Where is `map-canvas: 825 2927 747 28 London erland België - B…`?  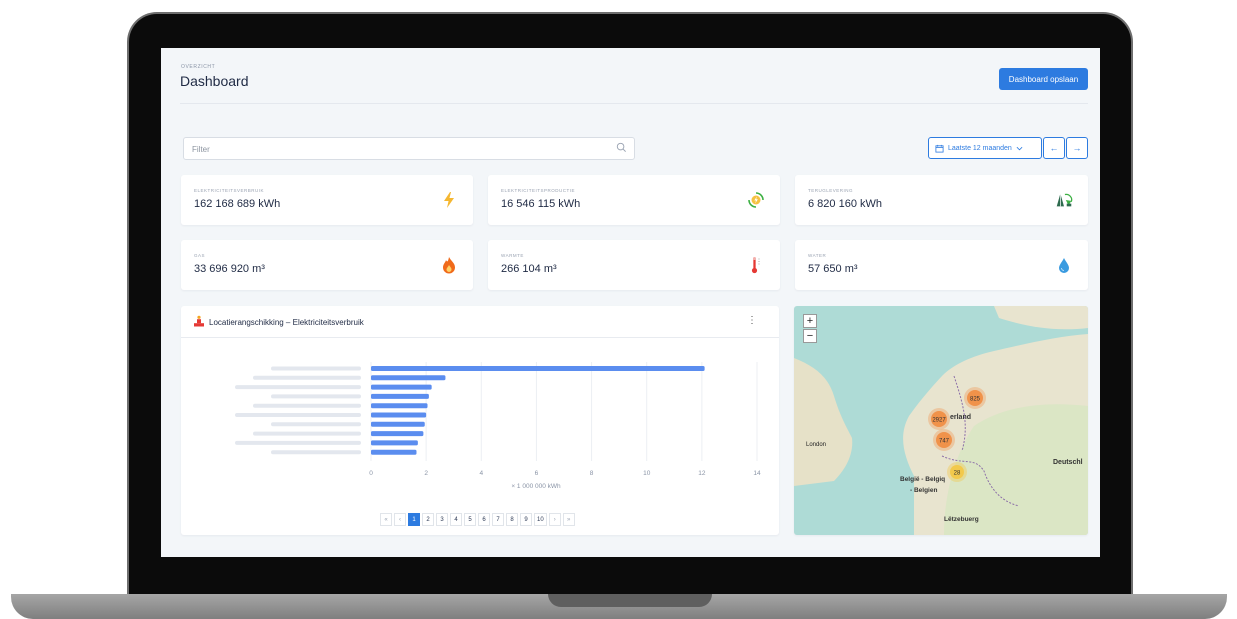
map-canvas: 825 2927 747 28 London erland België - B… is located at coordinates (941, 420).